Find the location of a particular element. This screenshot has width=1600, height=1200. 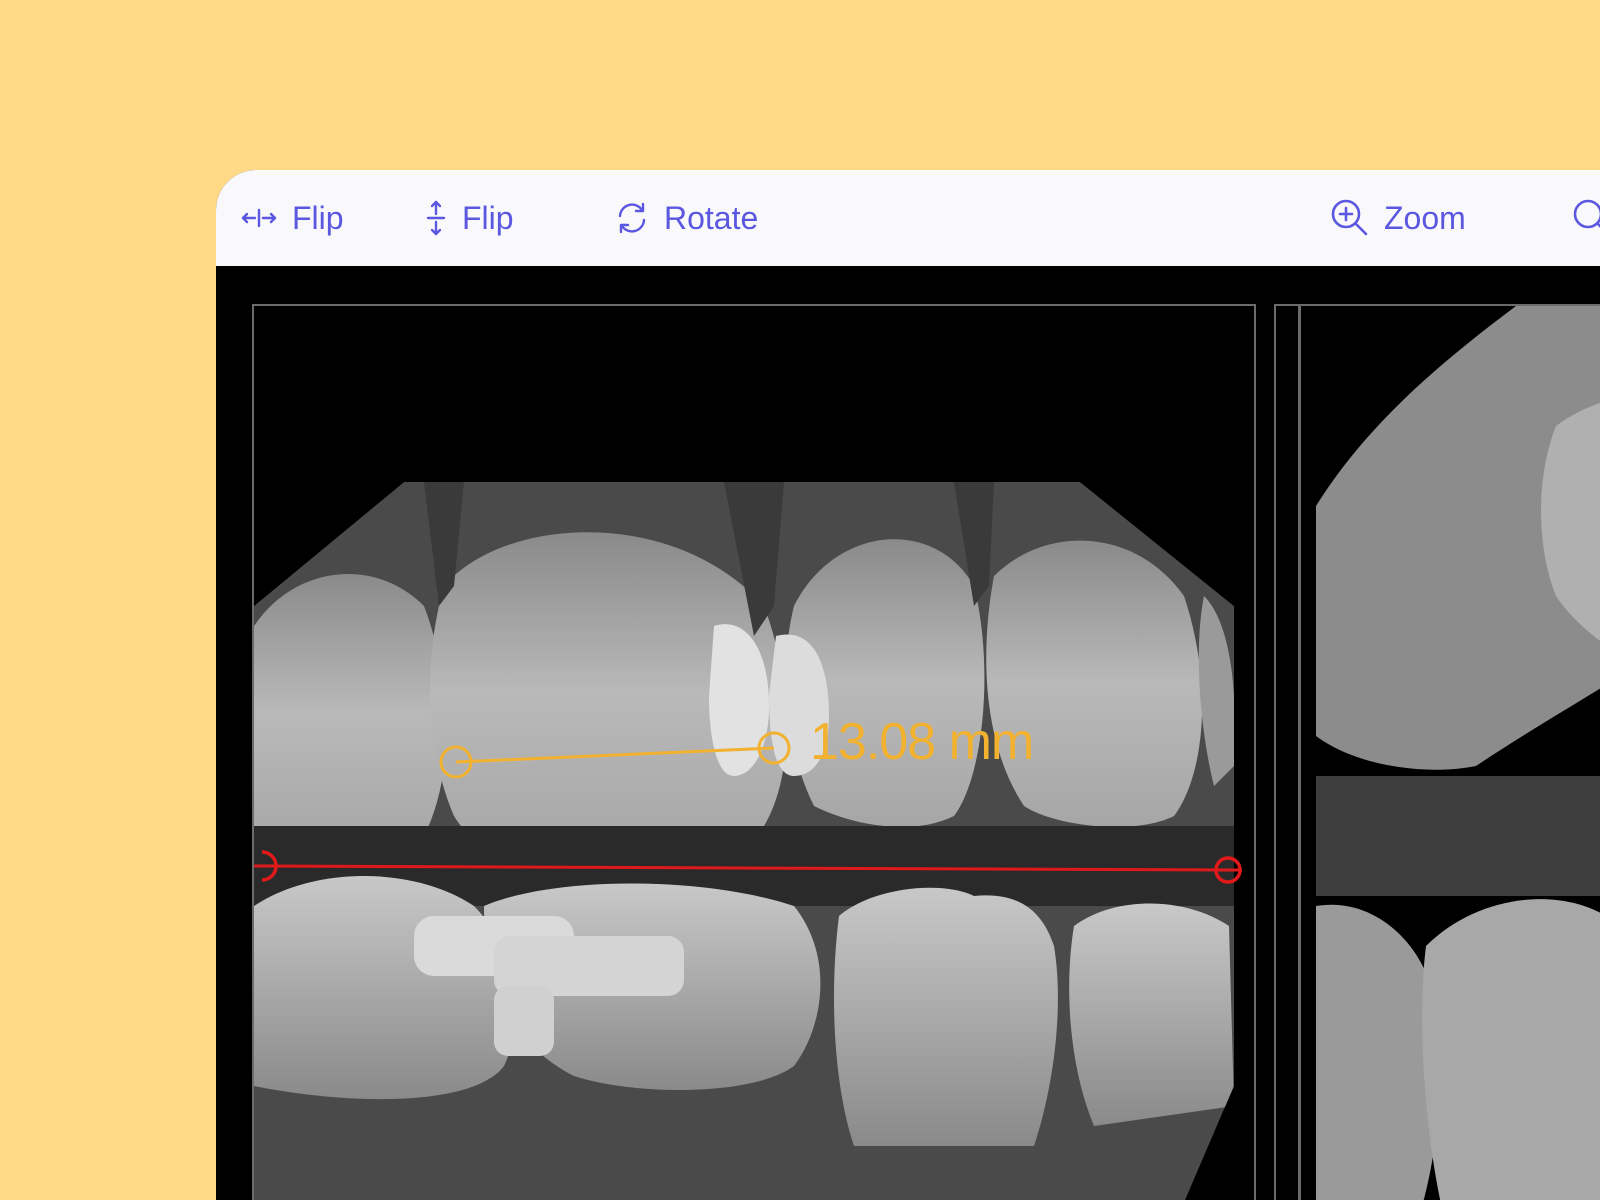

search-icon is located at coordinates (1586, 218).